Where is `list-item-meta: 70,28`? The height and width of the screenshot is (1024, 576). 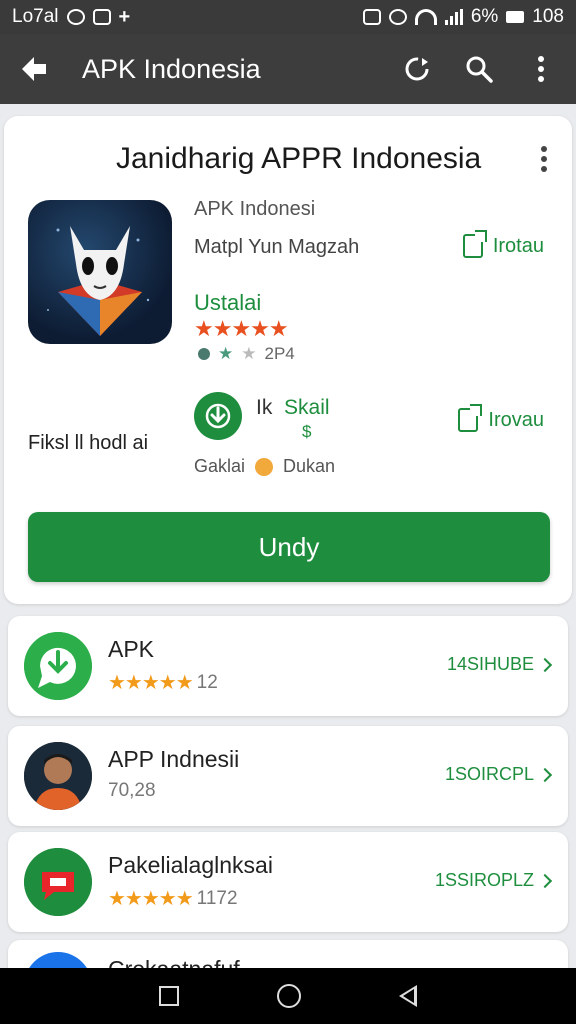 list-item-meta: 70,28 is located at coordinates (132, 791).